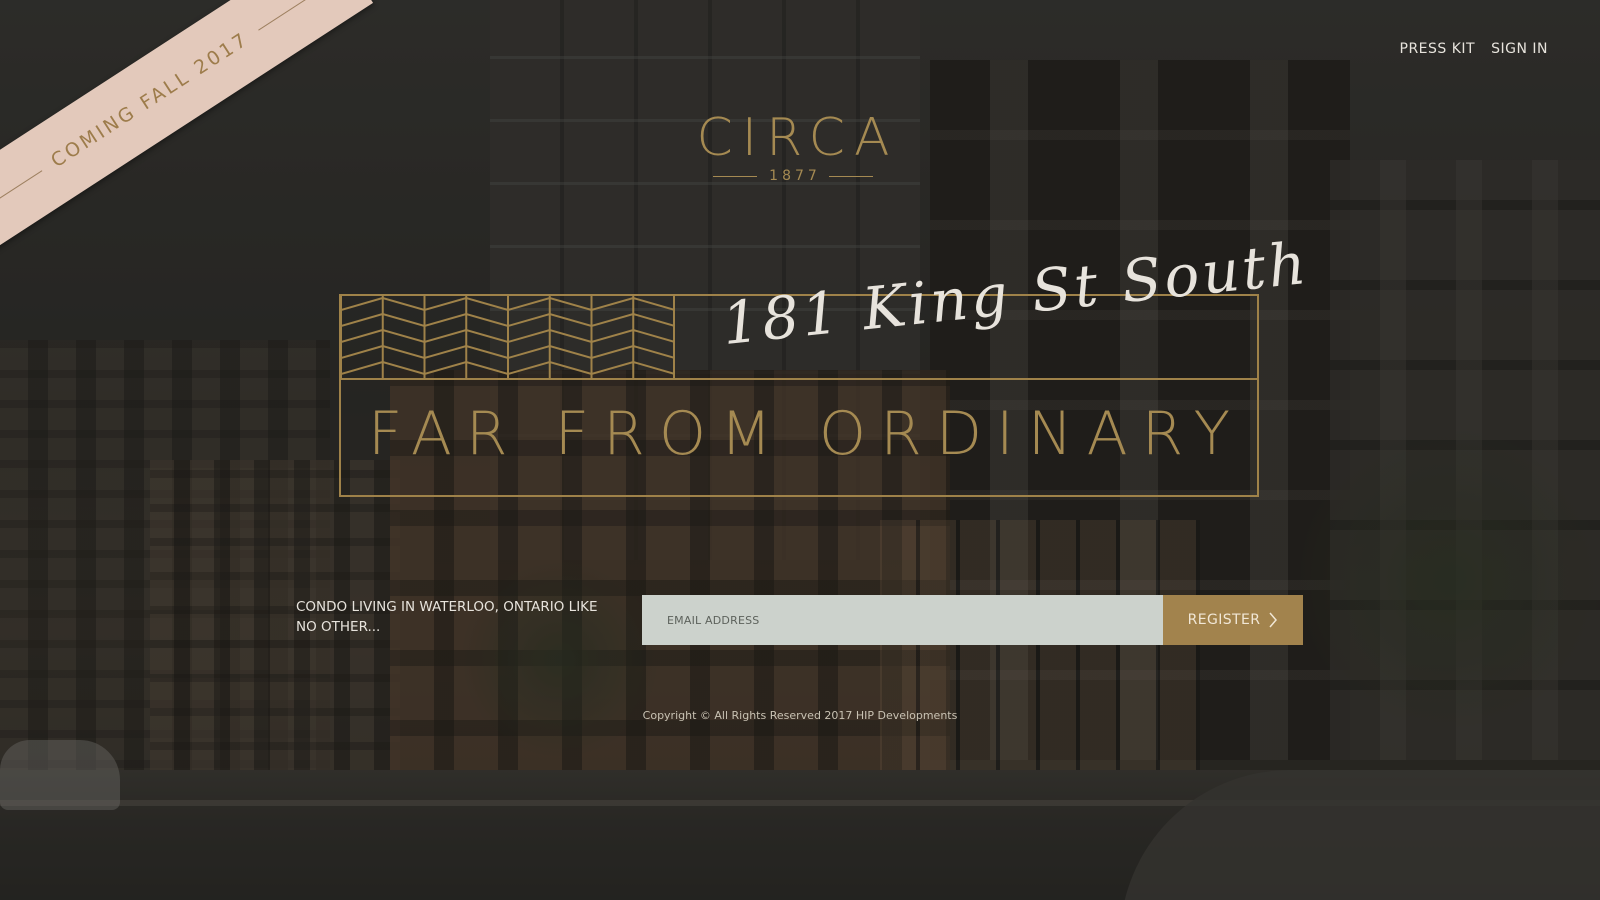  I want to click on tagline: FAR FROM ORDINARY, so click(806, 434).